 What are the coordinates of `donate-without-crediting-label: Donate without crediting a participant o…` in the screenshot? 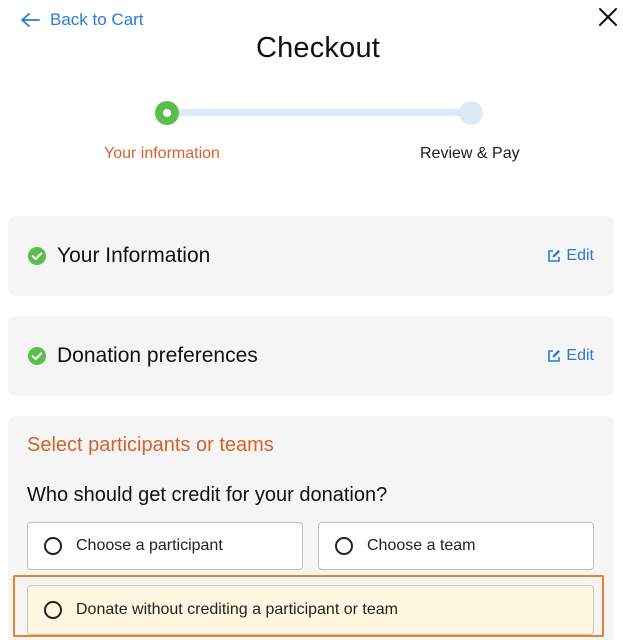 It's located at (237, 609).